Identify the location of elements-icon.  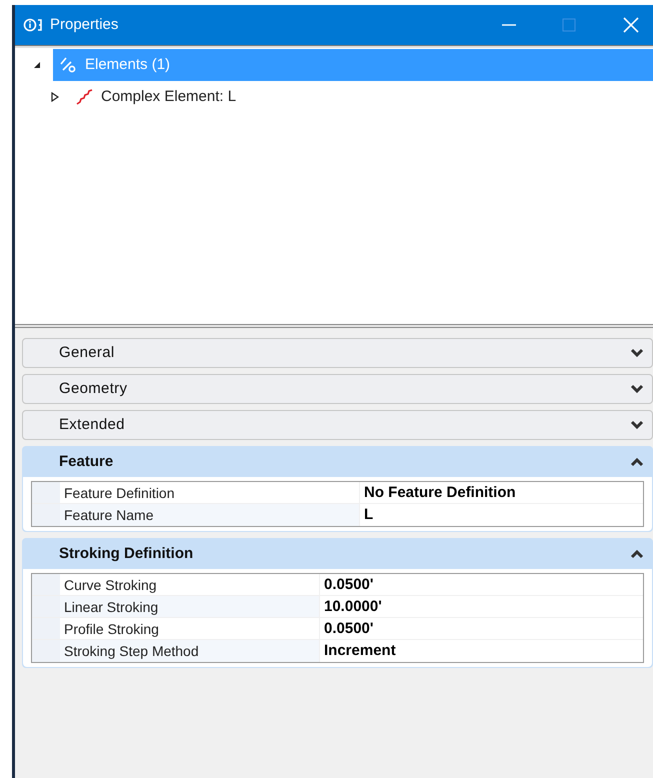
(68, 65).